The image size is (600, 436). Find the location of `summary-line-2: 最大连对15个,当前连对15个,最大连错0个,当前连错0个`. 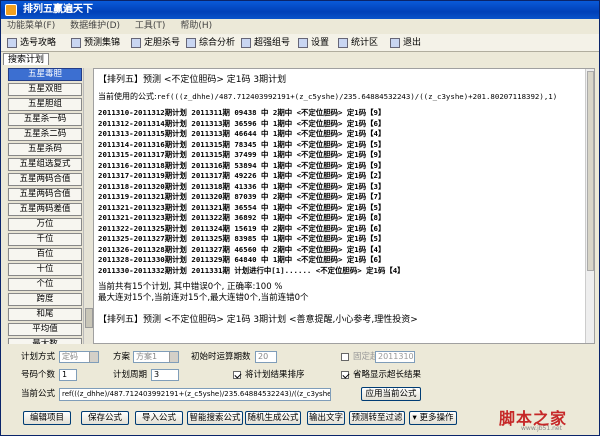

summary-line-2: 最大连对15个,当前连对15个,最大连错0个,当前连错0个 is located at coordinates (203, 298).